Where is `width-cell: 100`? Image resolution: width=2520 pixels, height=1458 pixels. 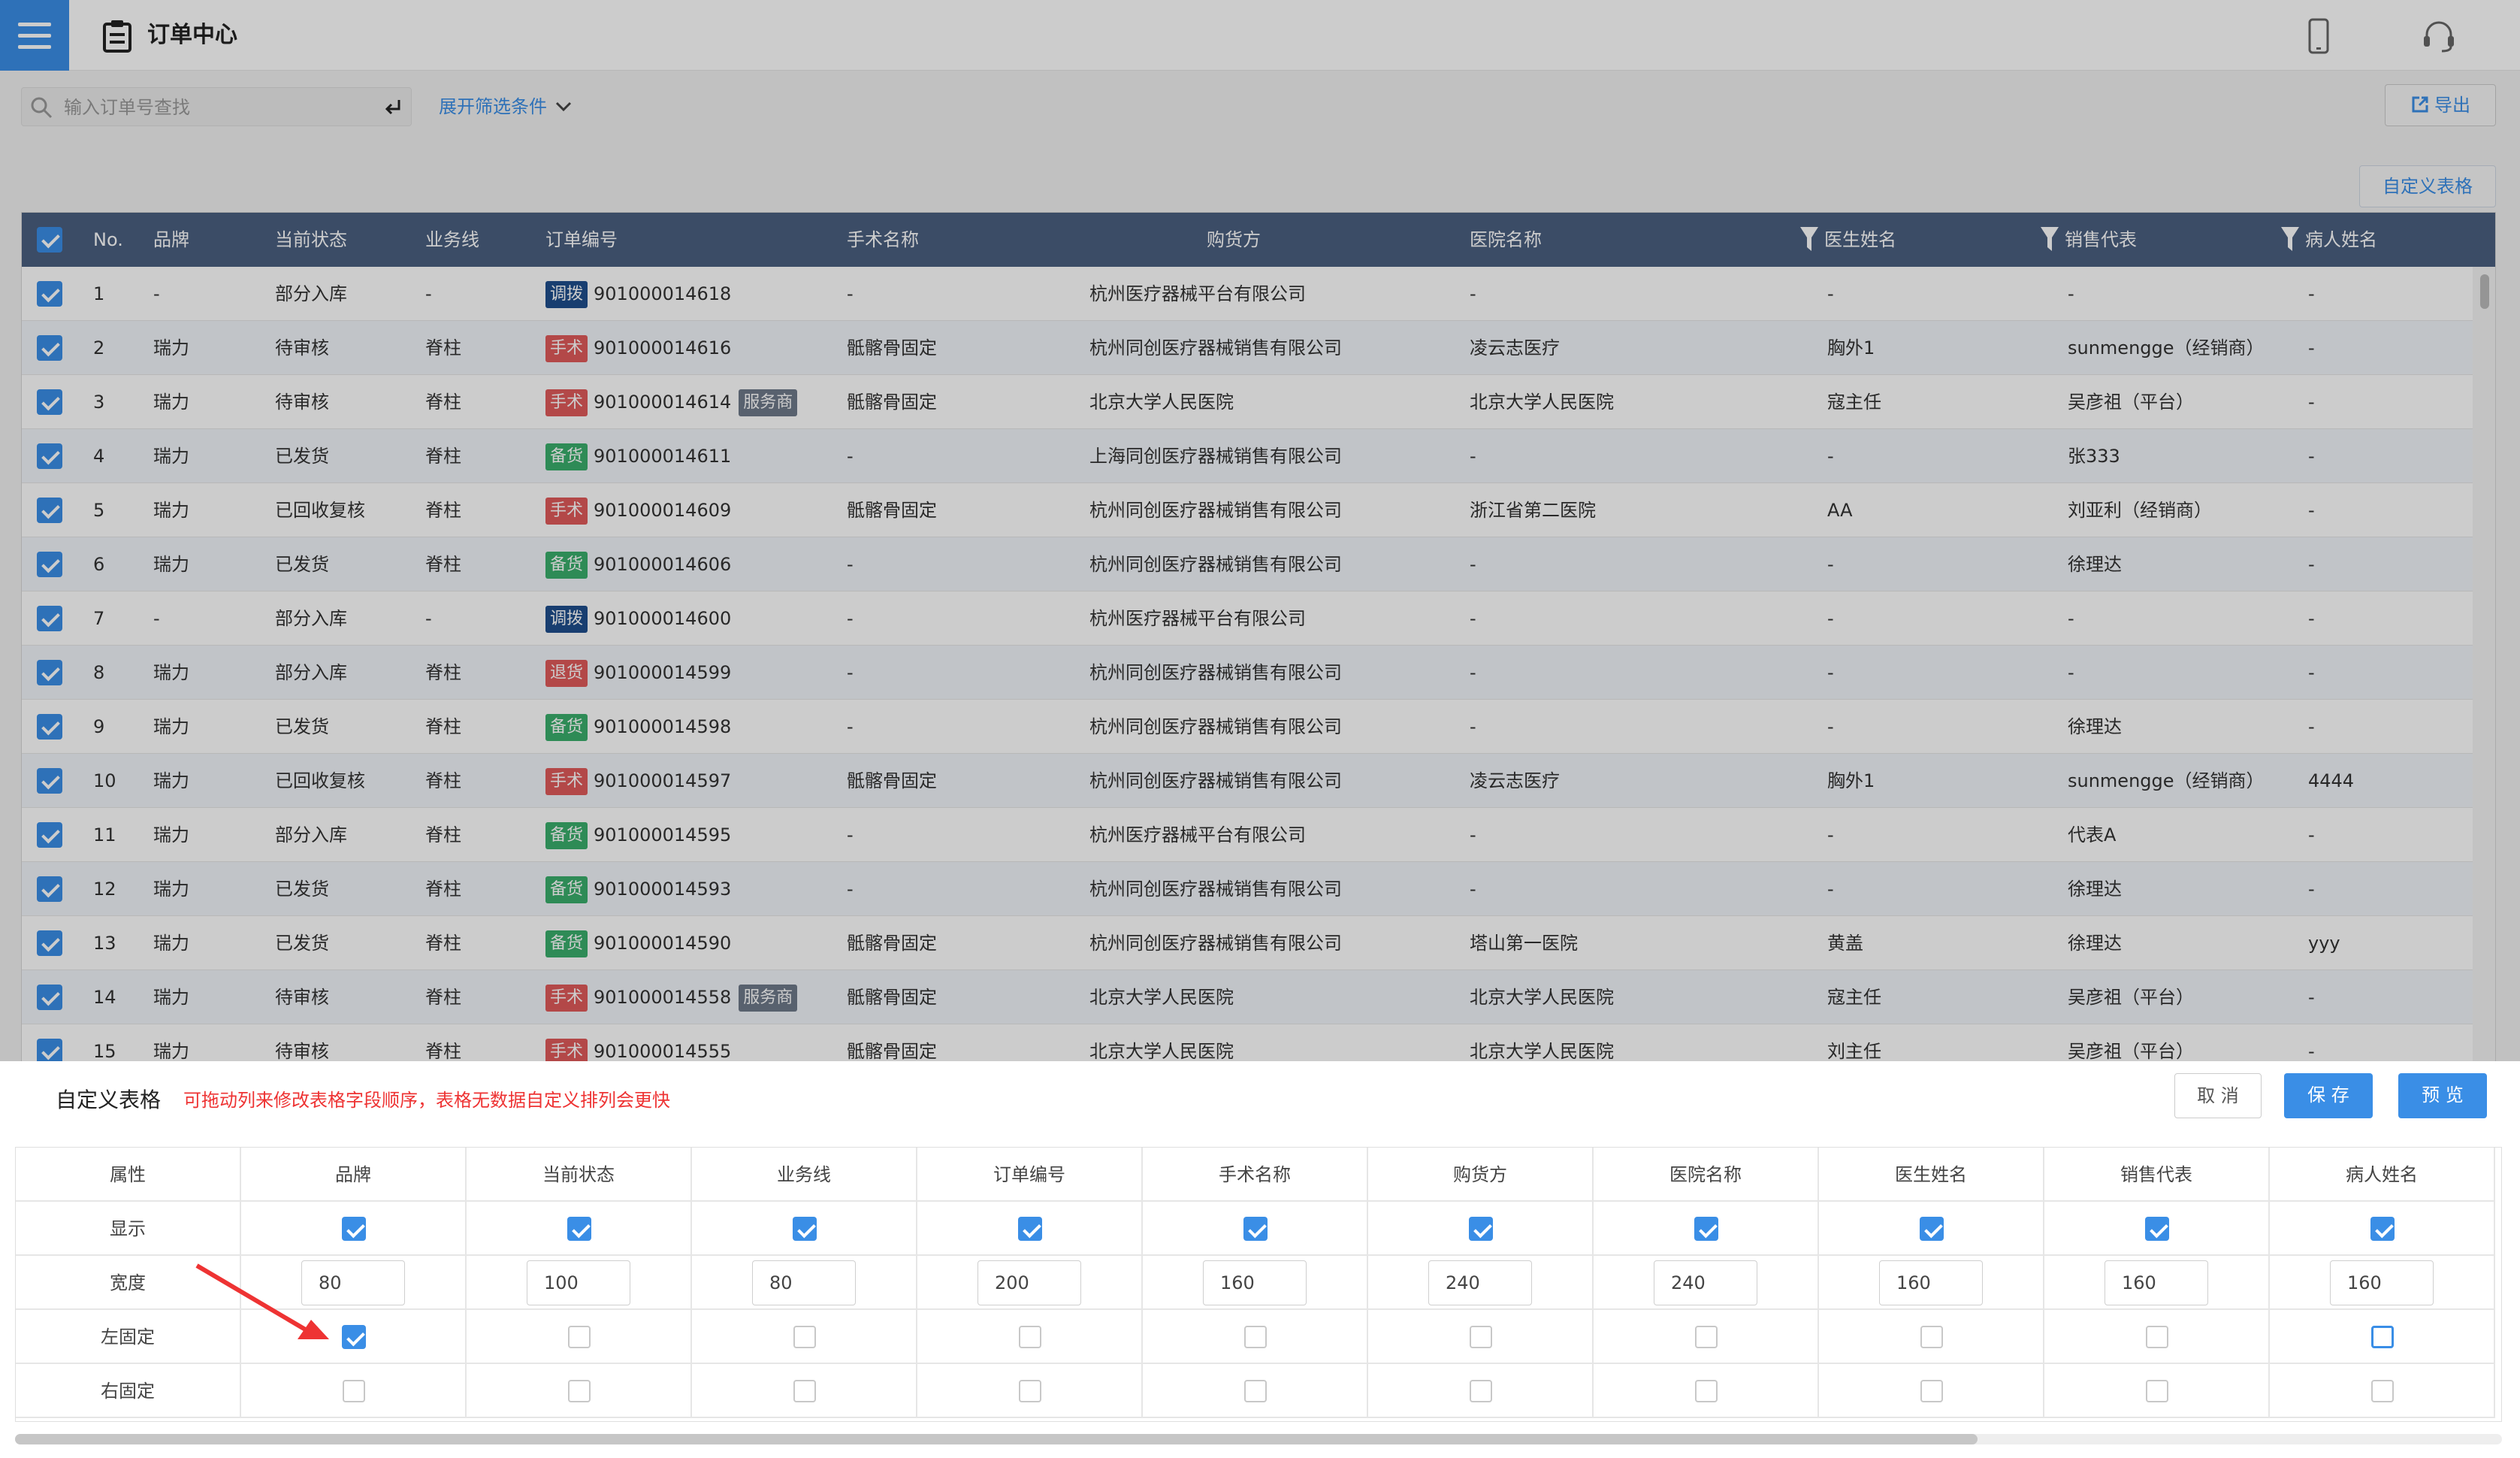
width-cell: 100 is located at coordinates (579, 1283).